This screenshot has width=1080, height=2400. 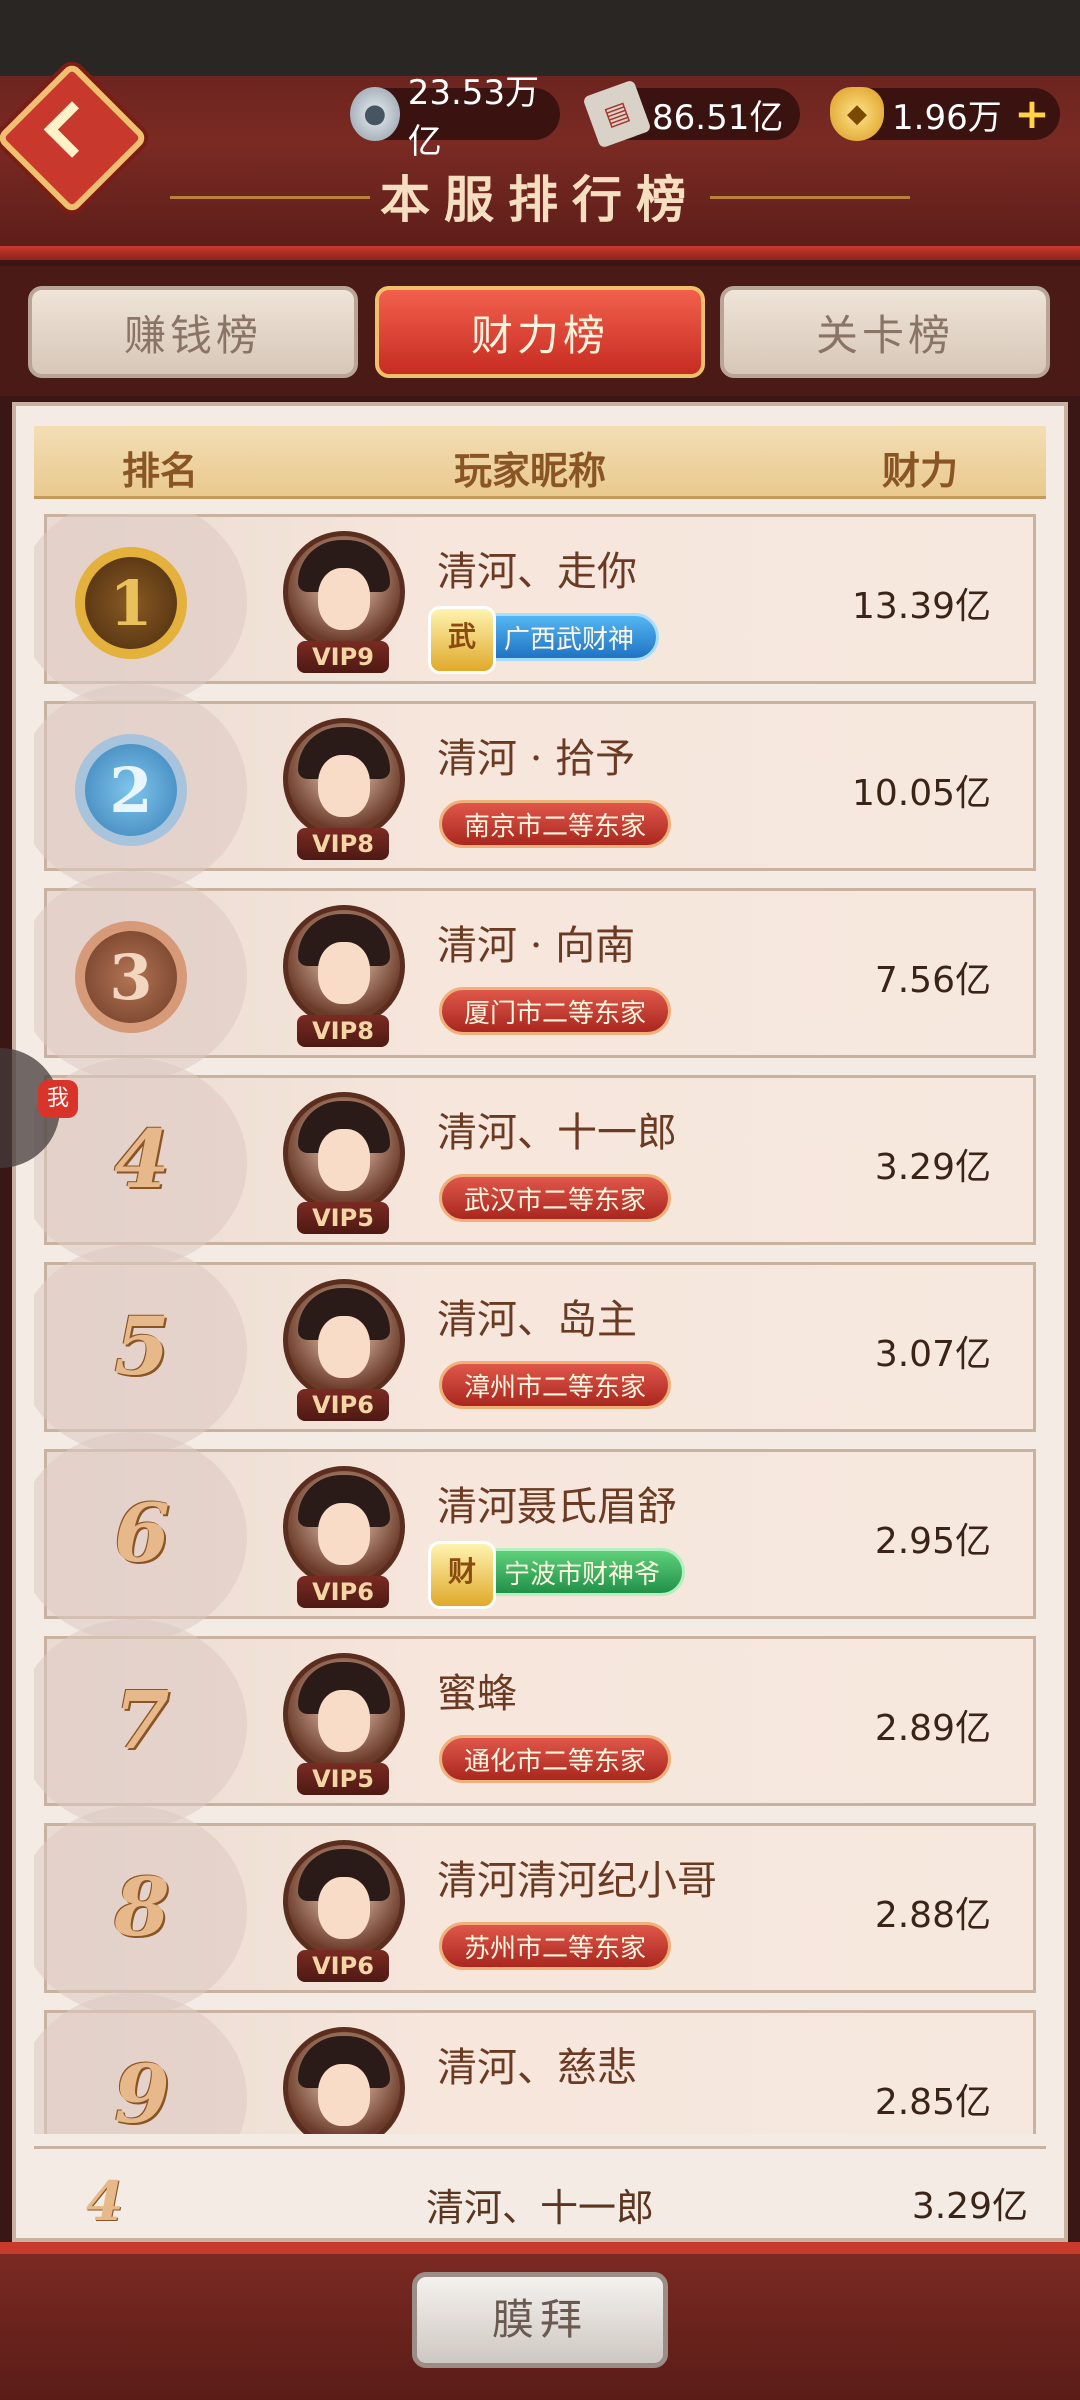 I want to click on worship-button: 膜拜, so click(x=540, y=2320).